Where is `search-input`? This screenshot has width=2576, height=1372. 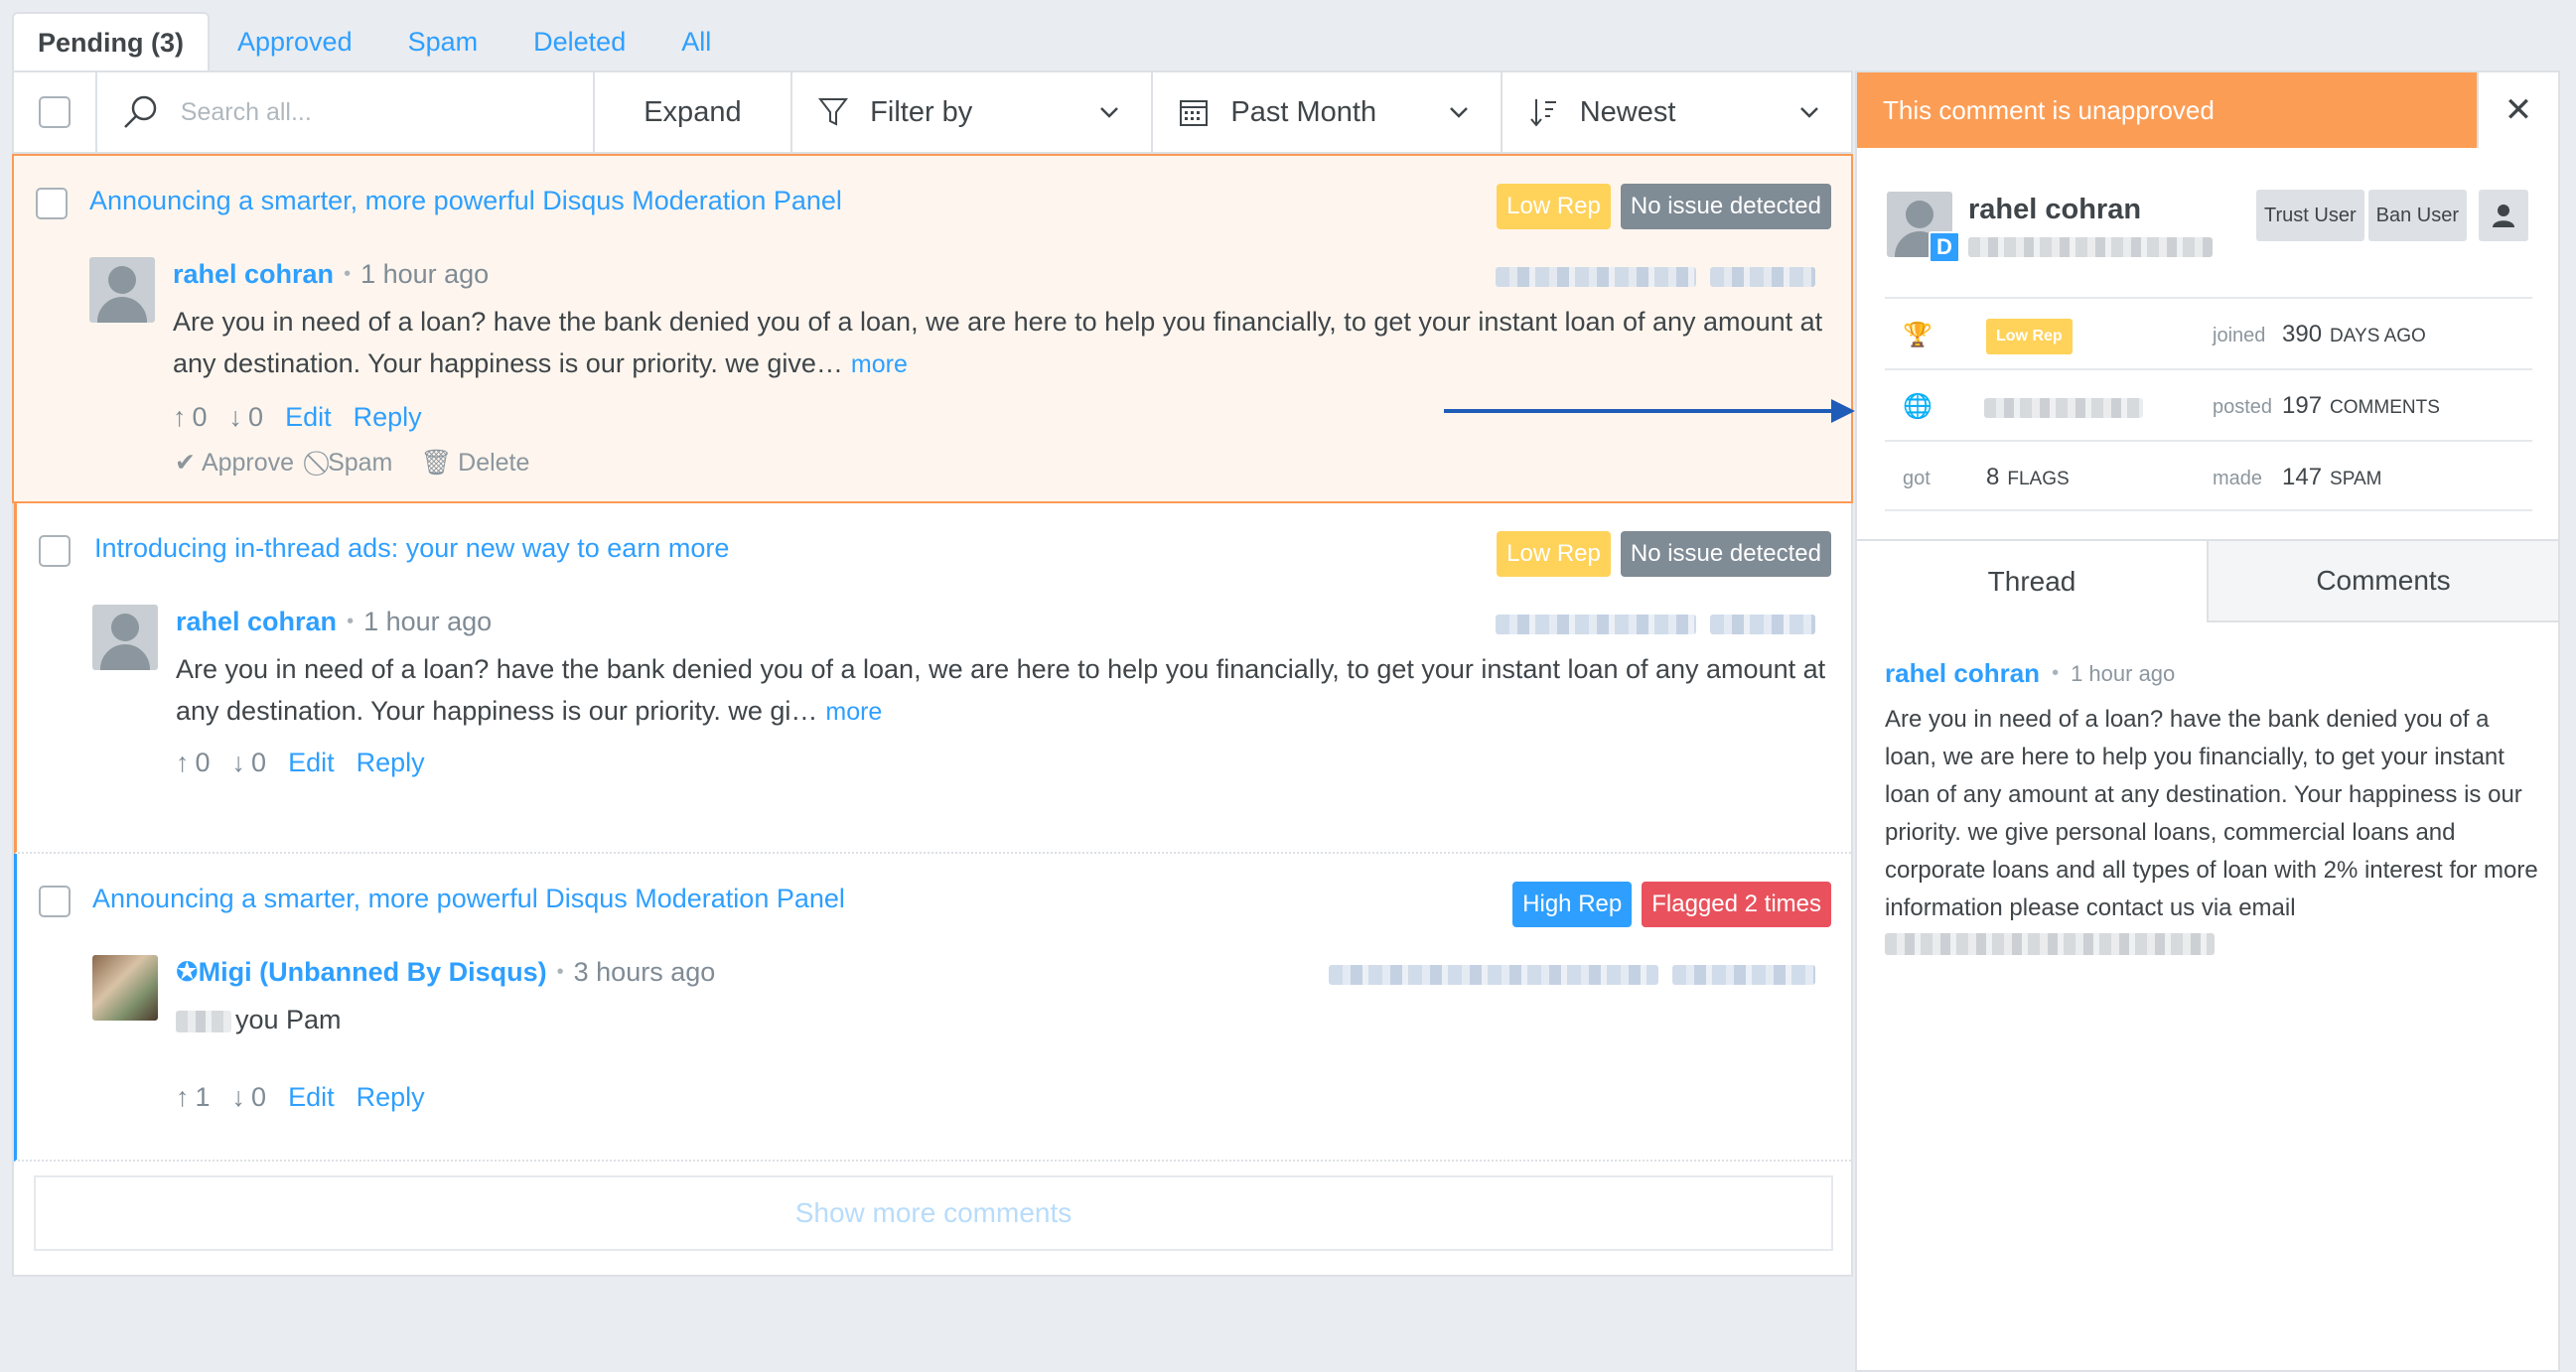 search-input is located at coordinates (369, 112).